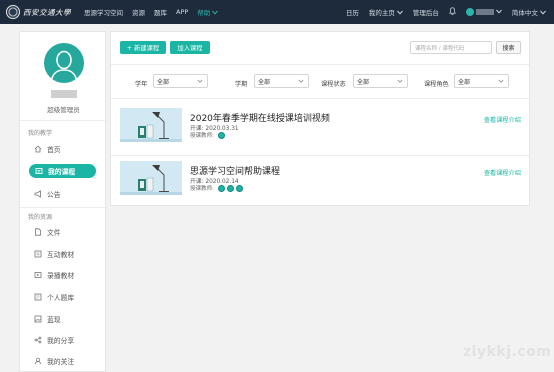  I want to click on sidebar-item-my-follows: 我的关注, so click(62, 361).